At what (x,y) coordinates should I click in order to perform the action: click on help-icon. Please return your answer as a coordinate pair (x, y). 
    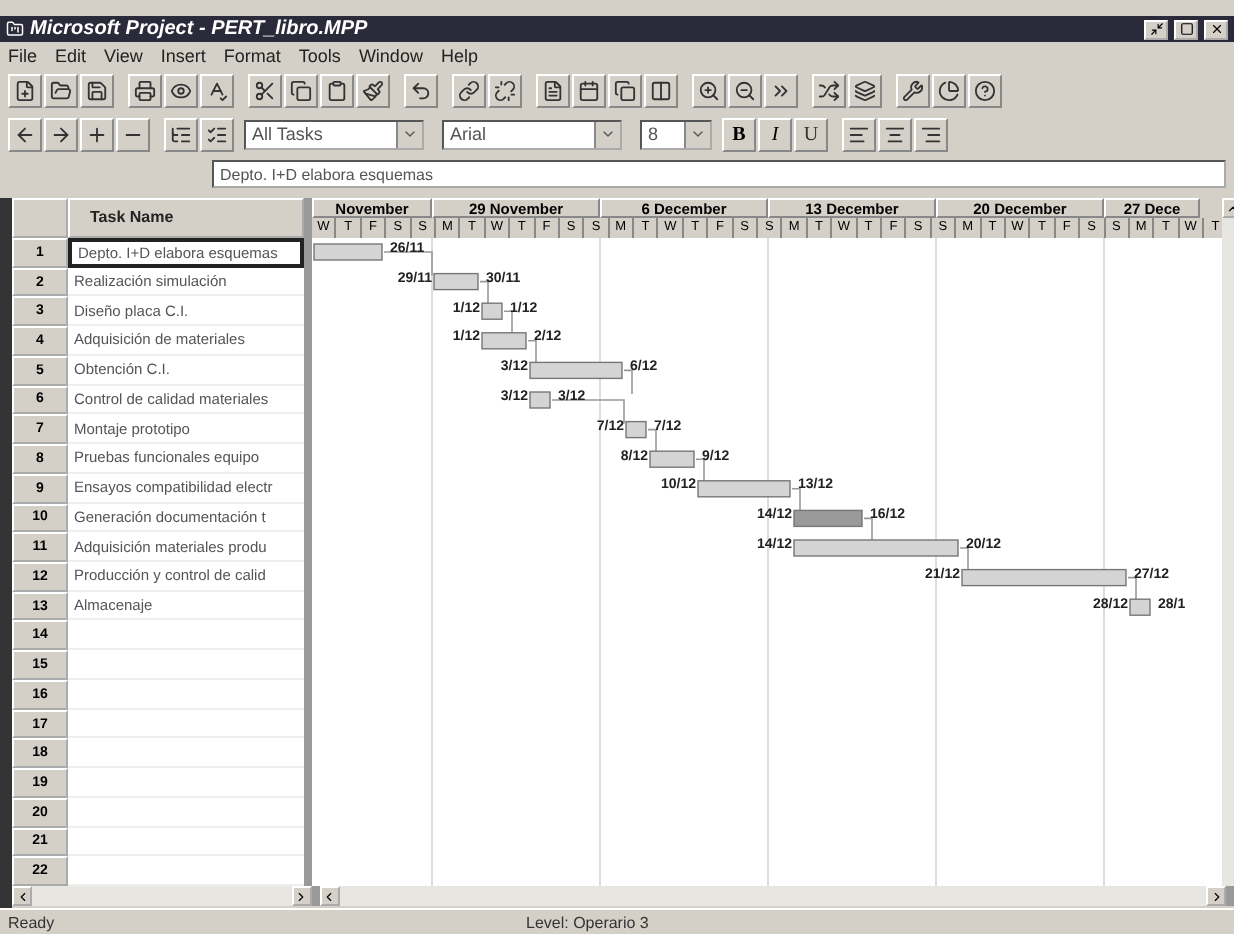
    Looking at the image, I should click on (985, 90).